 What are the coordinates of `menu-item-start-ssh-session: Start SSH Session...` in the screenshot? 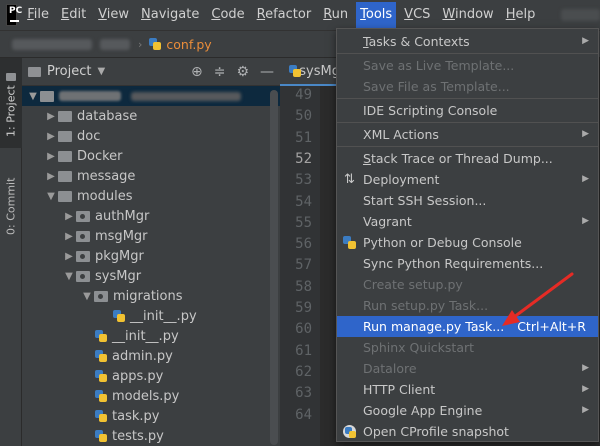 It's located at (467, 200).